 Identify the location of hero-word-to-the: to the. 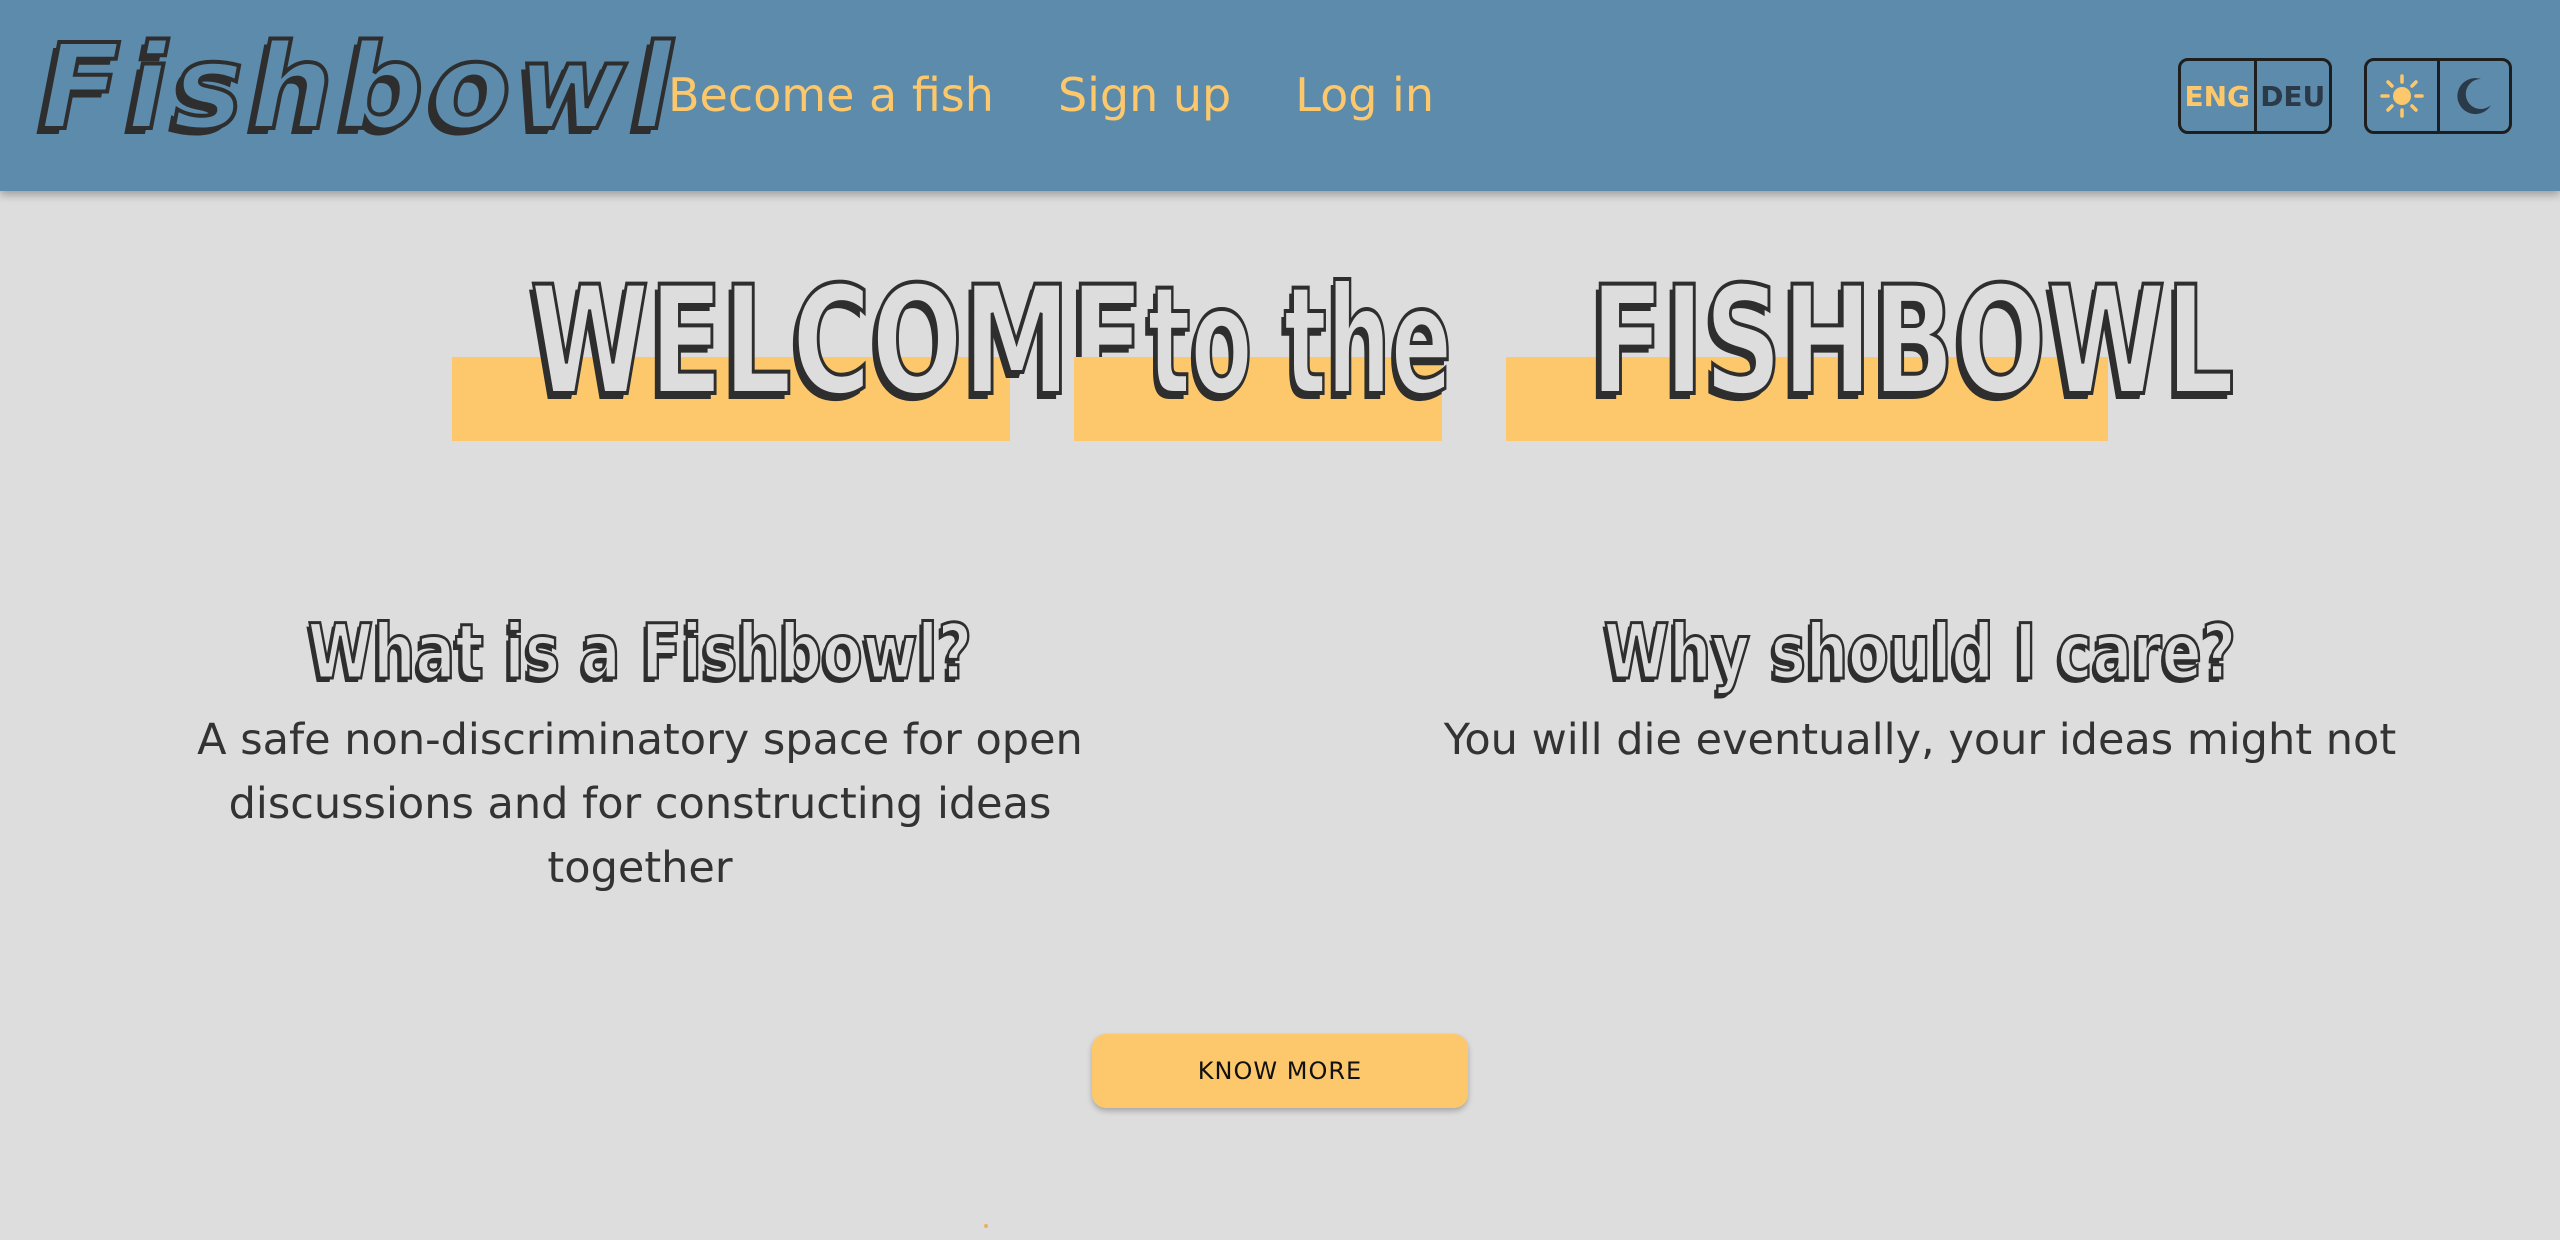
(1263, 348).